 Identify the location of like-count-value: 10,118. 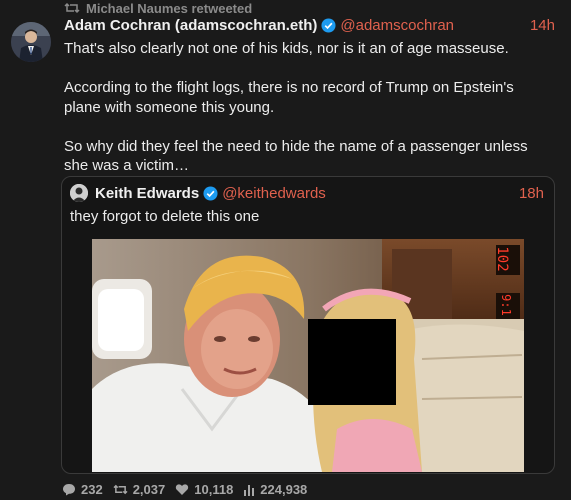
(214, 489).